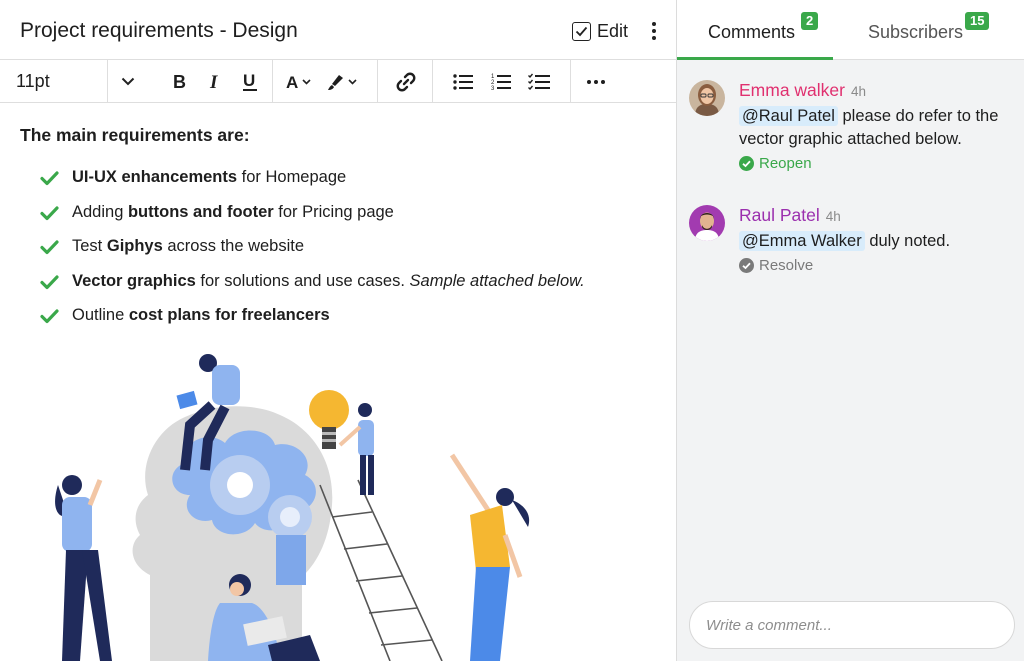 The width and height of the screenshot is (1024, 661). What do you see at coordinates (654, 31) in the screenshot?
I see `more-options-icon` at bounding box center [654, 31].